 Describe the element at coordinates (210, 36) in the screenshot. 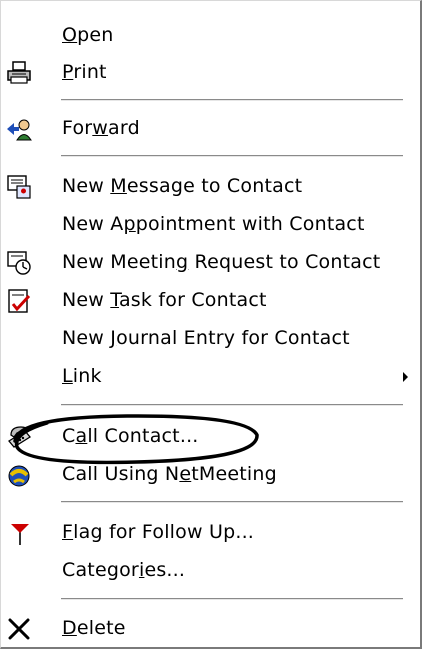

I see `menu-item-open: Open` at that location.